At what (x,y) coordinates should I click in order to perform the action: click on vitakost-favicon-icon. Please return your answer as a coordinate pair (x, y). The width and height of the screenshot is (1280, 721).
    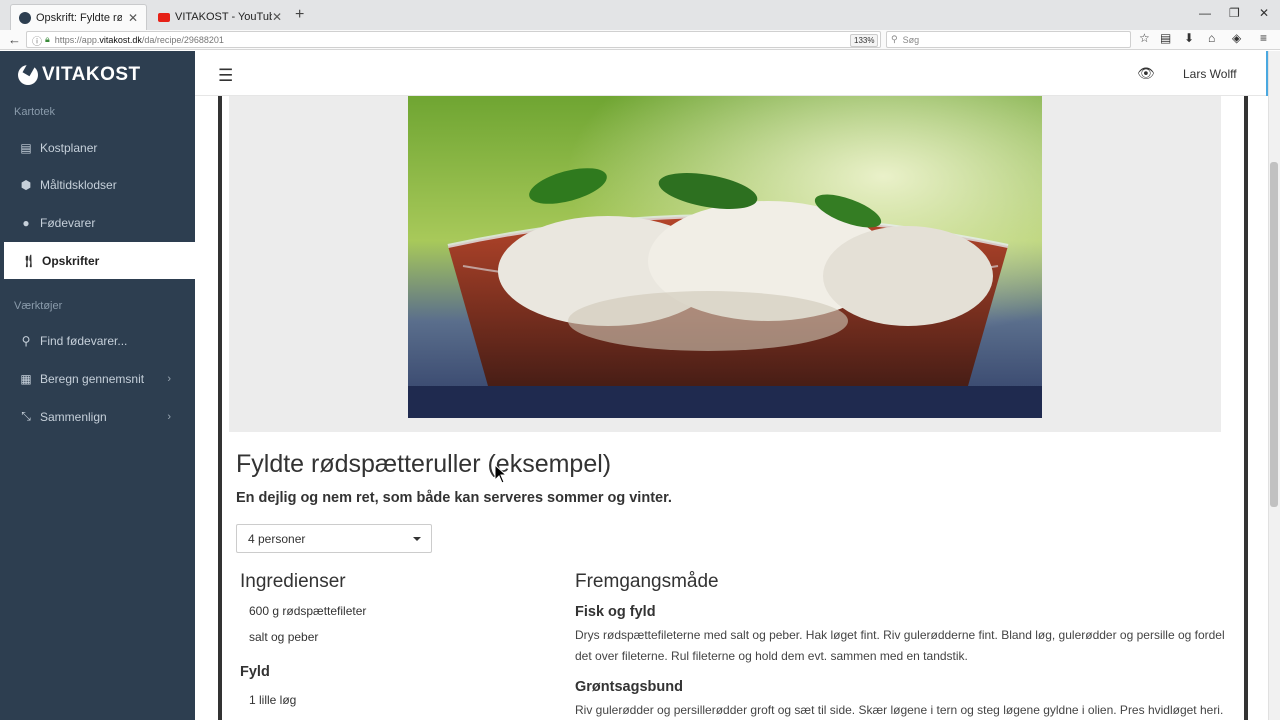
    Looking at the image, I should click on (25, 17).